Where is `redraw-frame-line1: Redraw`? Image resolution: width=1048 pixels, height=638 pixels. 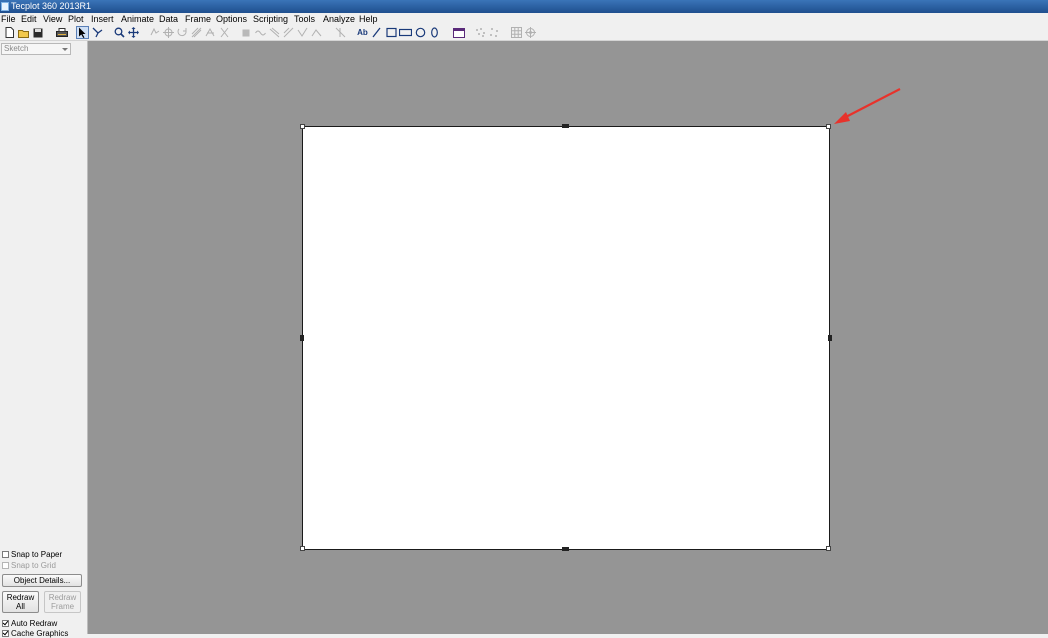 redraw-frame-line1: Redraw is located at coordinates (62, 597).